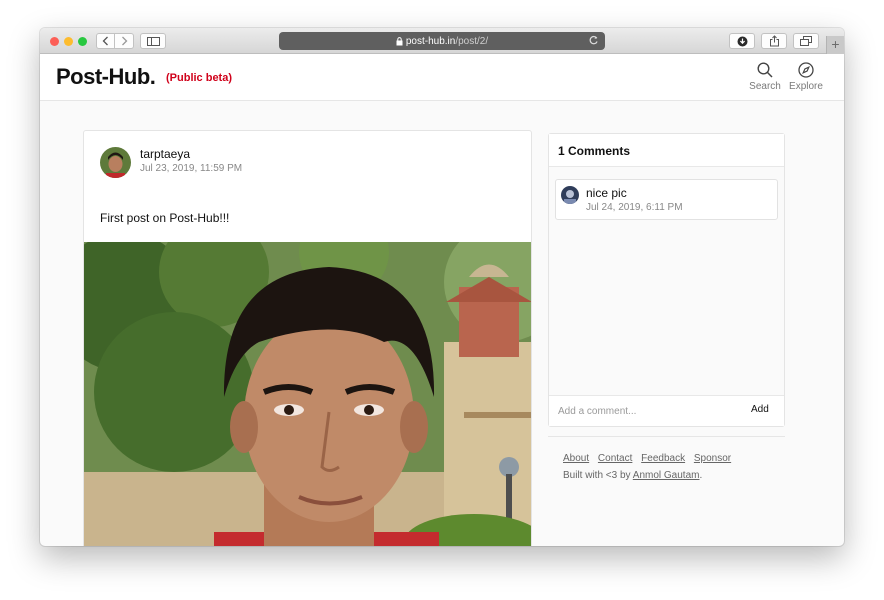 The width and height of the screenshot is (884, 600). Describe the element at coordinates (666, 199) in the screenshot. I see `comment-item: nice pic Jul 24, 2019, 6:11 PM` at that location.